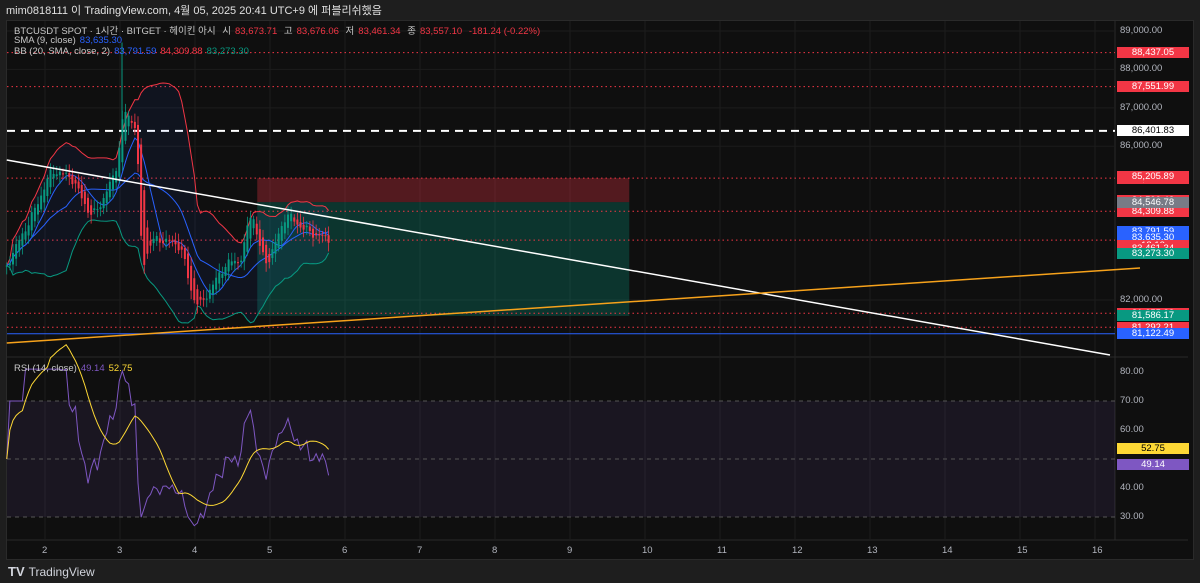 The width and height of the screenshot is (1200, 583). Describe the element at coordinates (226, 31) in the screenshot. I see `open-label: 시` at that location.